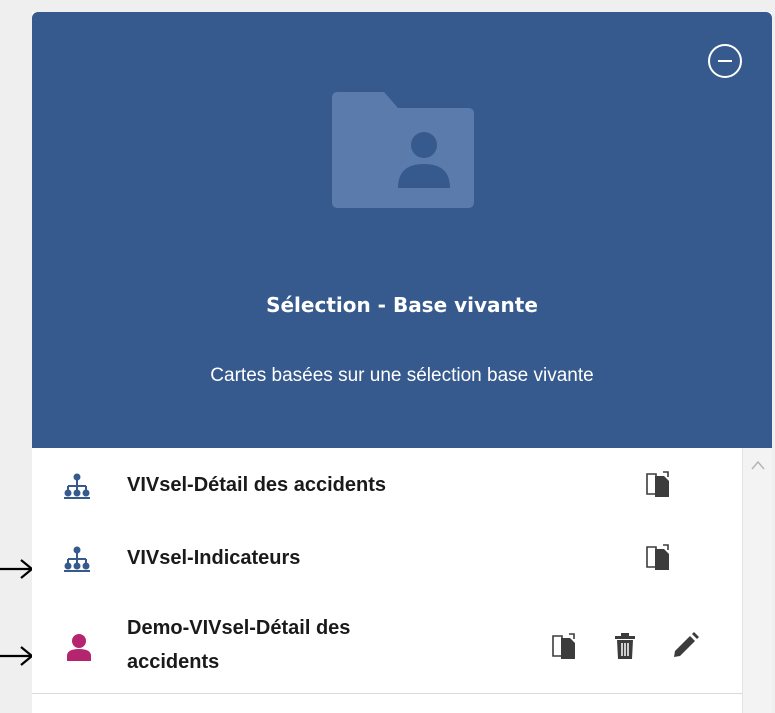  Describe the element at coordinates (725, 61) in the screenshot. I see `collapse-icon` at that location.